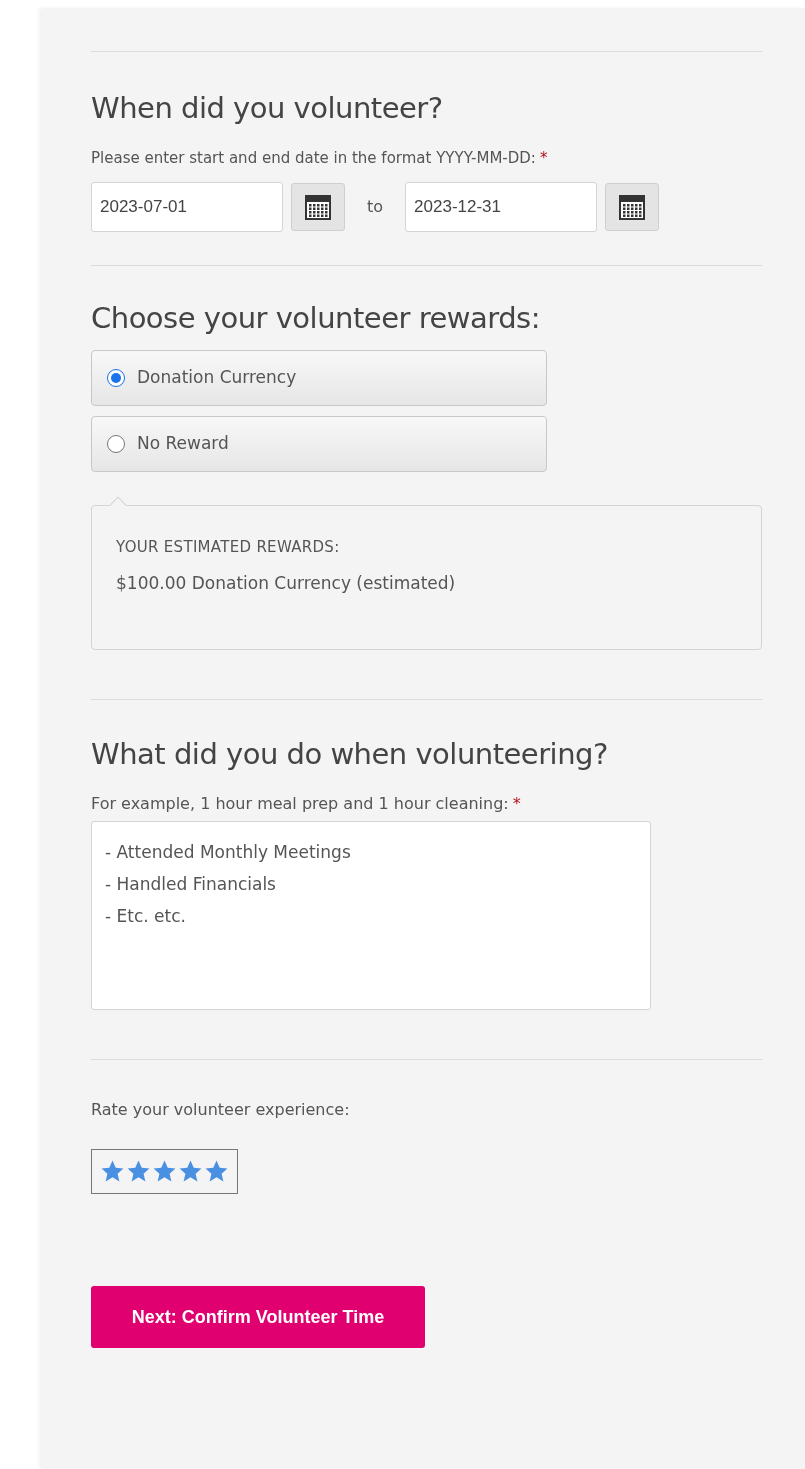  What do you see at coordinates (228, 547) in the screenshot?
I see `panel-title: YOUR ESTIMATED REWARDS:` at bounding box center [228, 547].